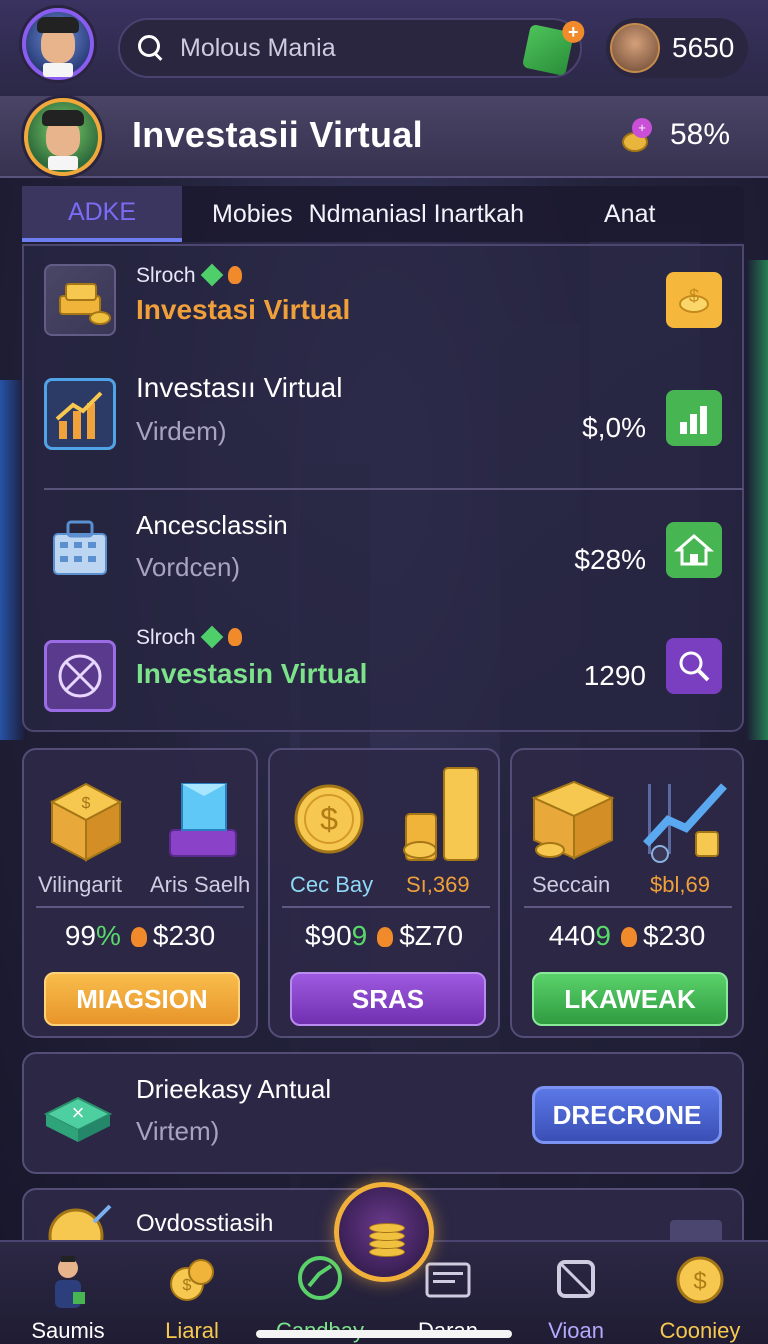 Image resolution: width=768 pixels, height=1344 pixels. I want to click on row-title: Investasi Virtual, so click(243, 309).